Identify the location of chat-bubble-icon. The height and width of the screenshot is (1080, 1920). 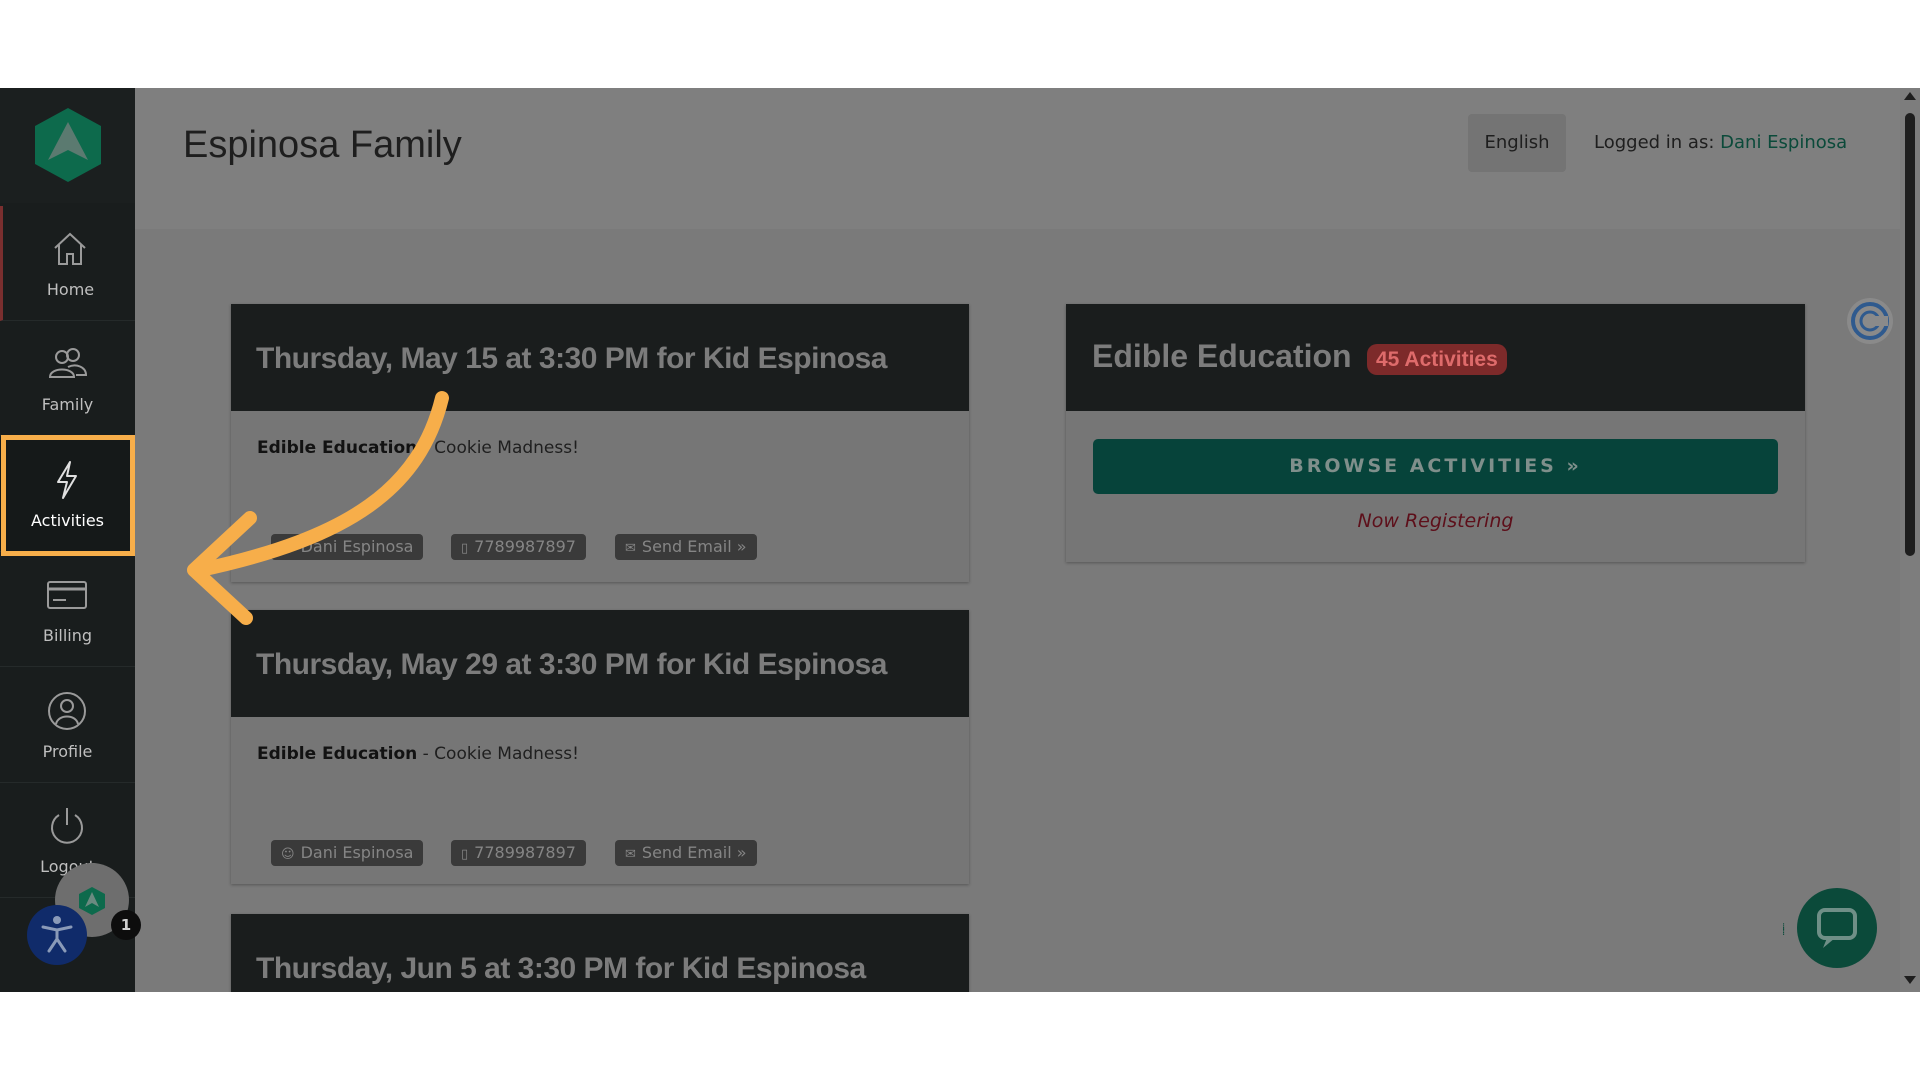
(1837, 928).